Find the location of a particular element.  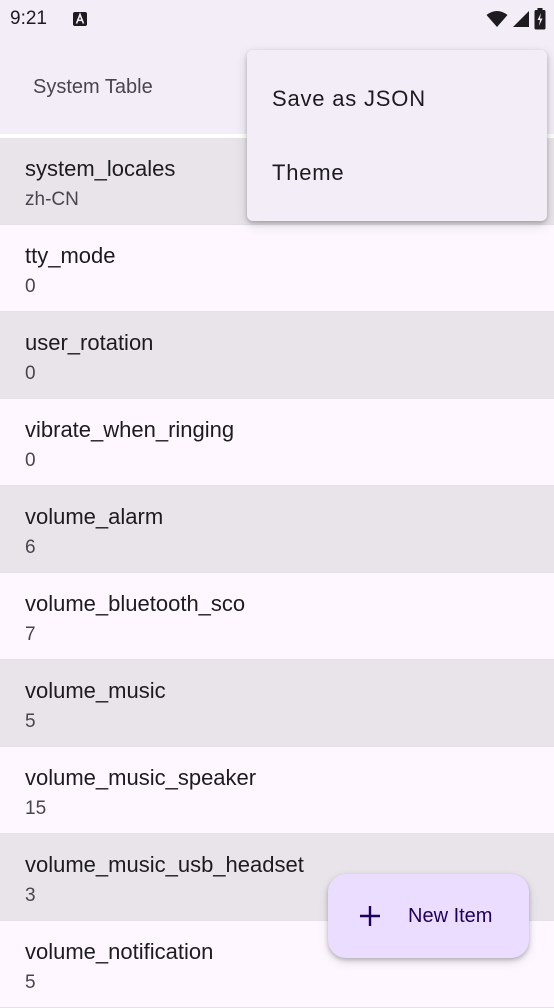

row-key: tty_mode is located at coordinates (70, 255).